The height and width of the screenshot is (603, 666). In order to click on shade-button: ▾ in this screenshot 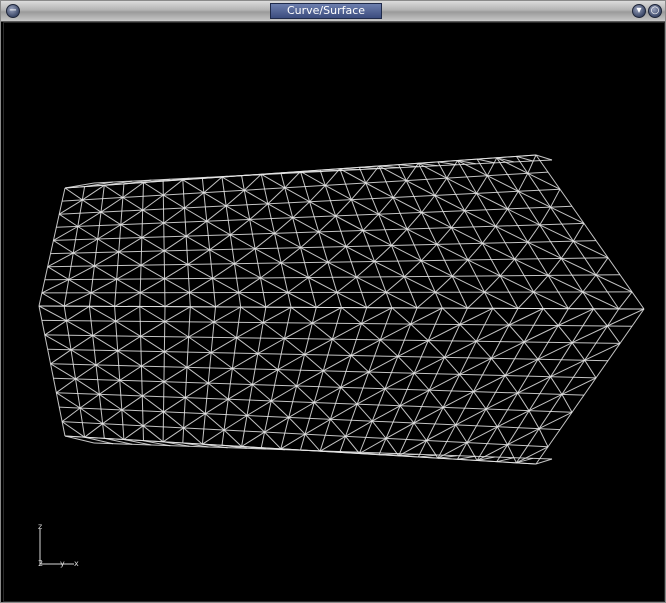, I will do `click(639, 11)`.